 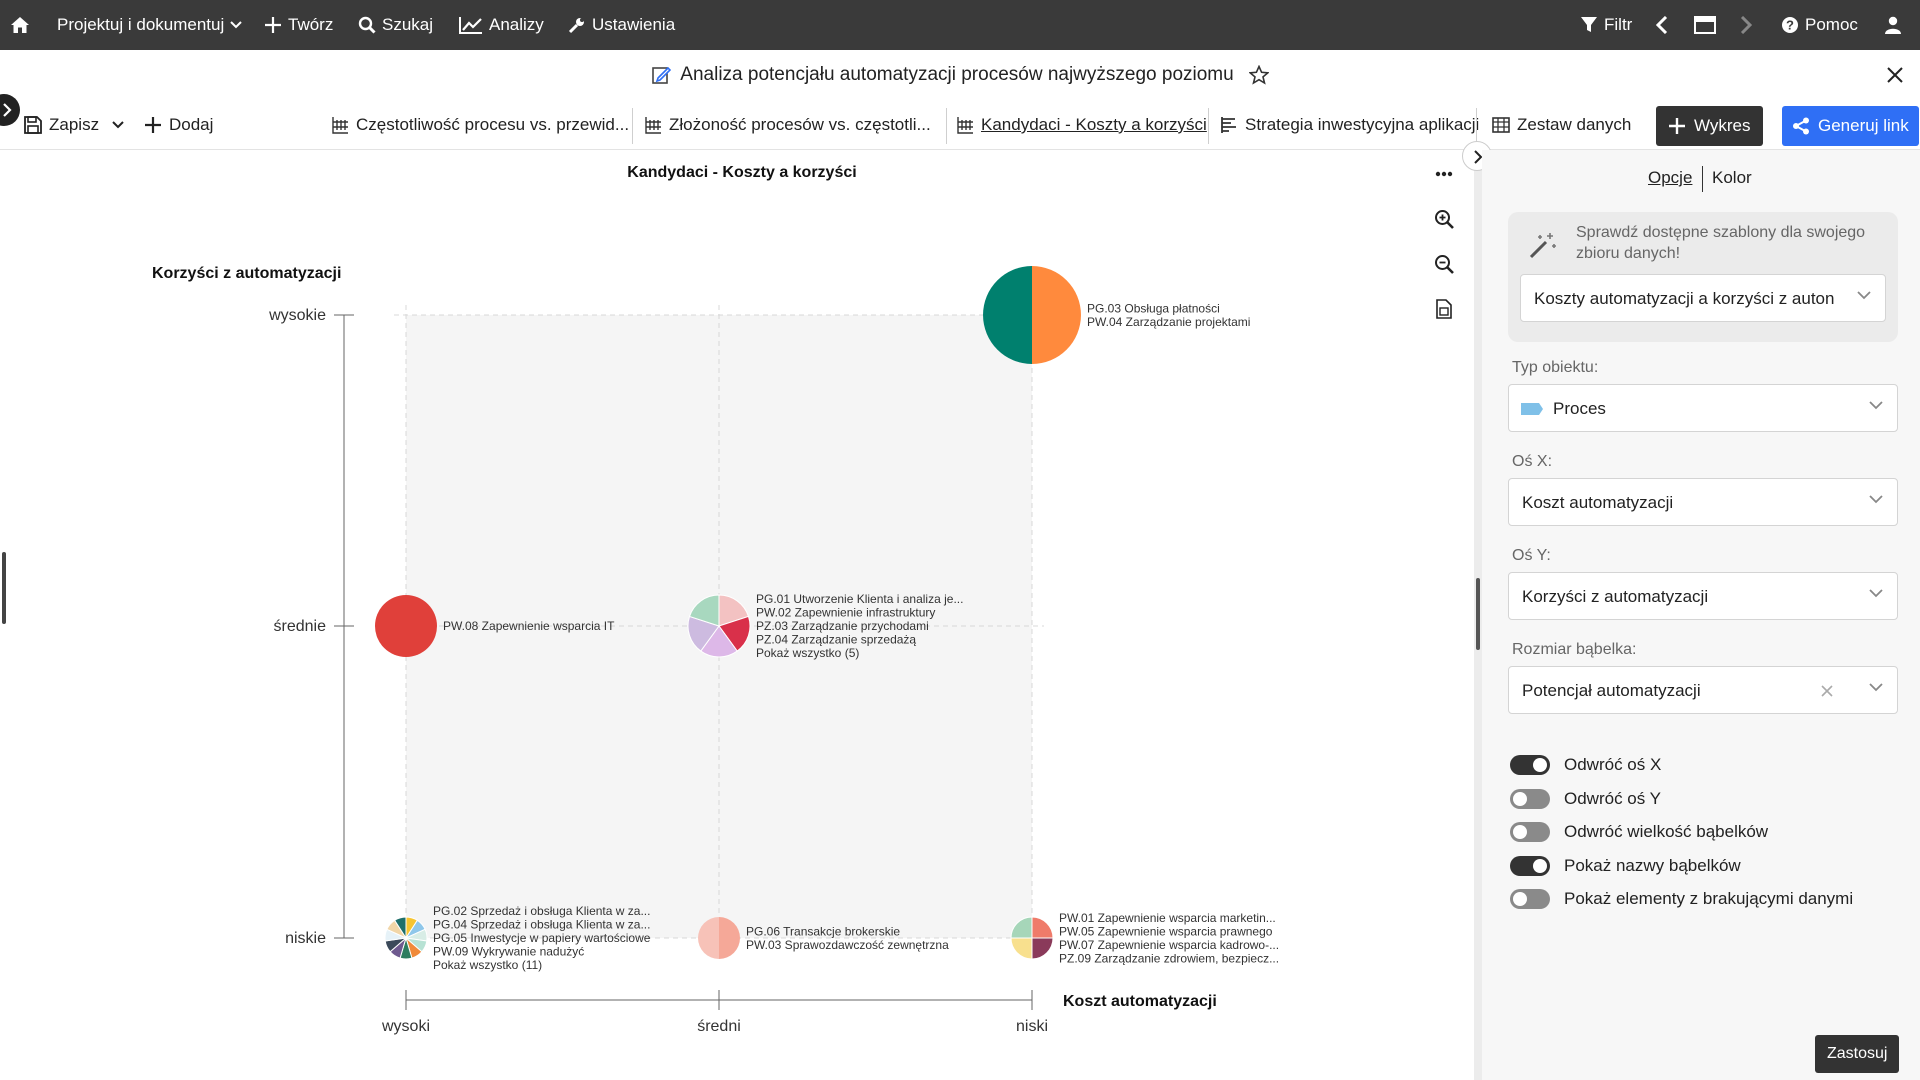 I want to click on projects-menu: Projektuj i dokumentuj, so click(x=149, y=25).